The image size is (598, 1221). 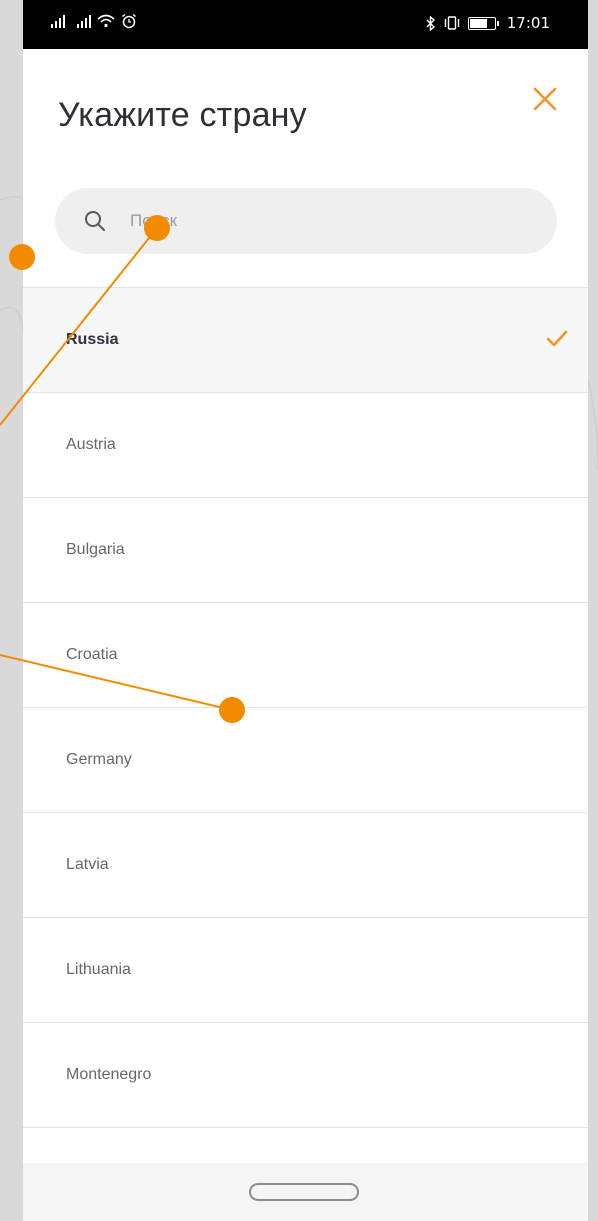 What do you see at coordinates (528, 23) in the screenshot?
I see `status-time: 17:01` at bounding box center [528, 23].